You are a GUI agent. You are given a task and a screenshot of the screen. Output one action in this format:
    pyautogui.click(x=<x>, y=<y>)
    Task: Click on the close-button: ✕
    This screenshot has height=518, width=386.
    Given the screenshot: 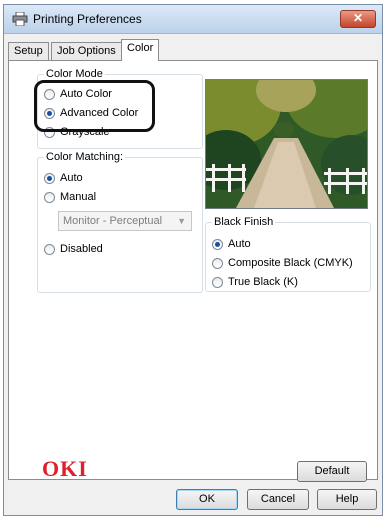 What is the action you would take?
    pyautogui.click(x=358, y=19)
    